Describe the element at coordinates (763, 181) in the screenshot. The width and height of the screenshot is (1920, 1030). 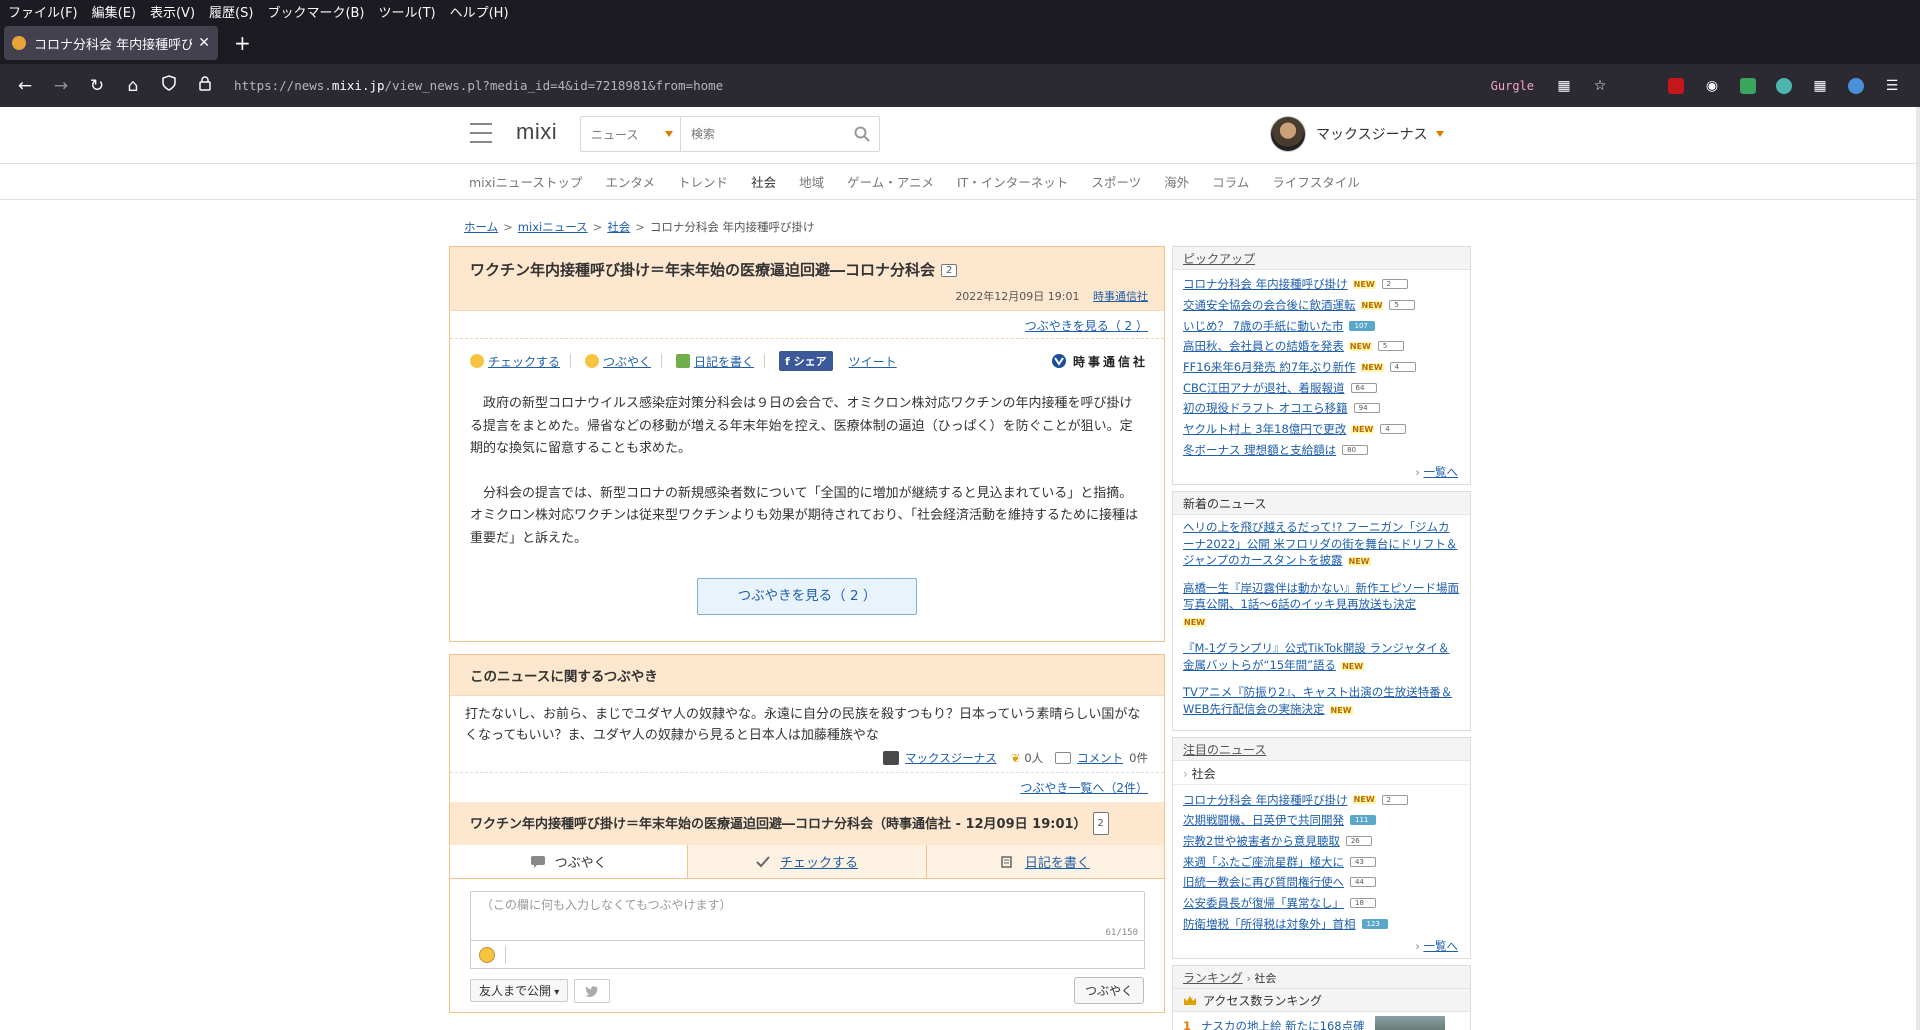
I see `nav-society: 社会` at that location.